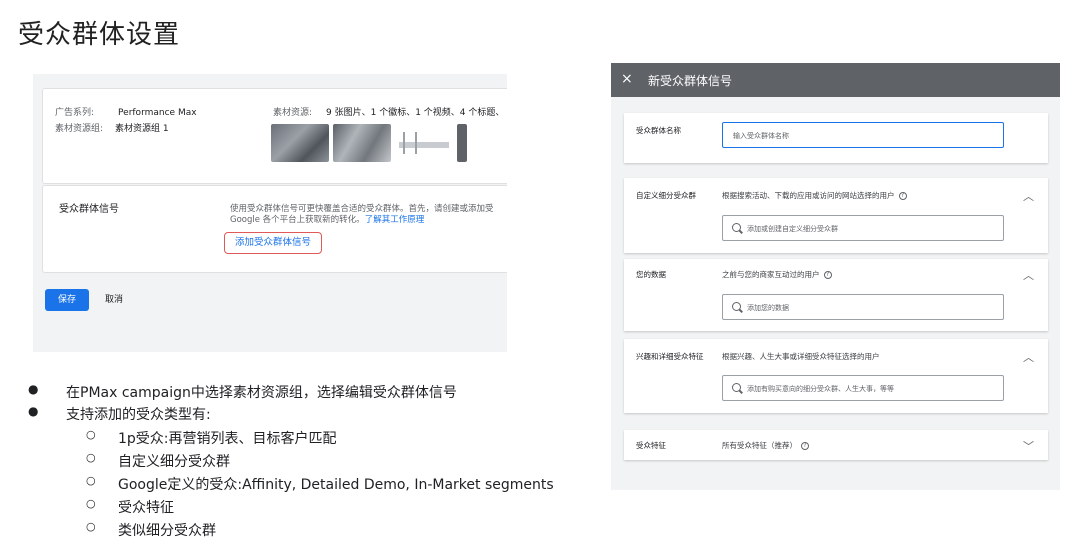  Describe the element at coordinates (820, 389) in the screenshot. I see `interests-placeholder: 添加有购买意向的细分受众群、人生大事，等等` at that location.